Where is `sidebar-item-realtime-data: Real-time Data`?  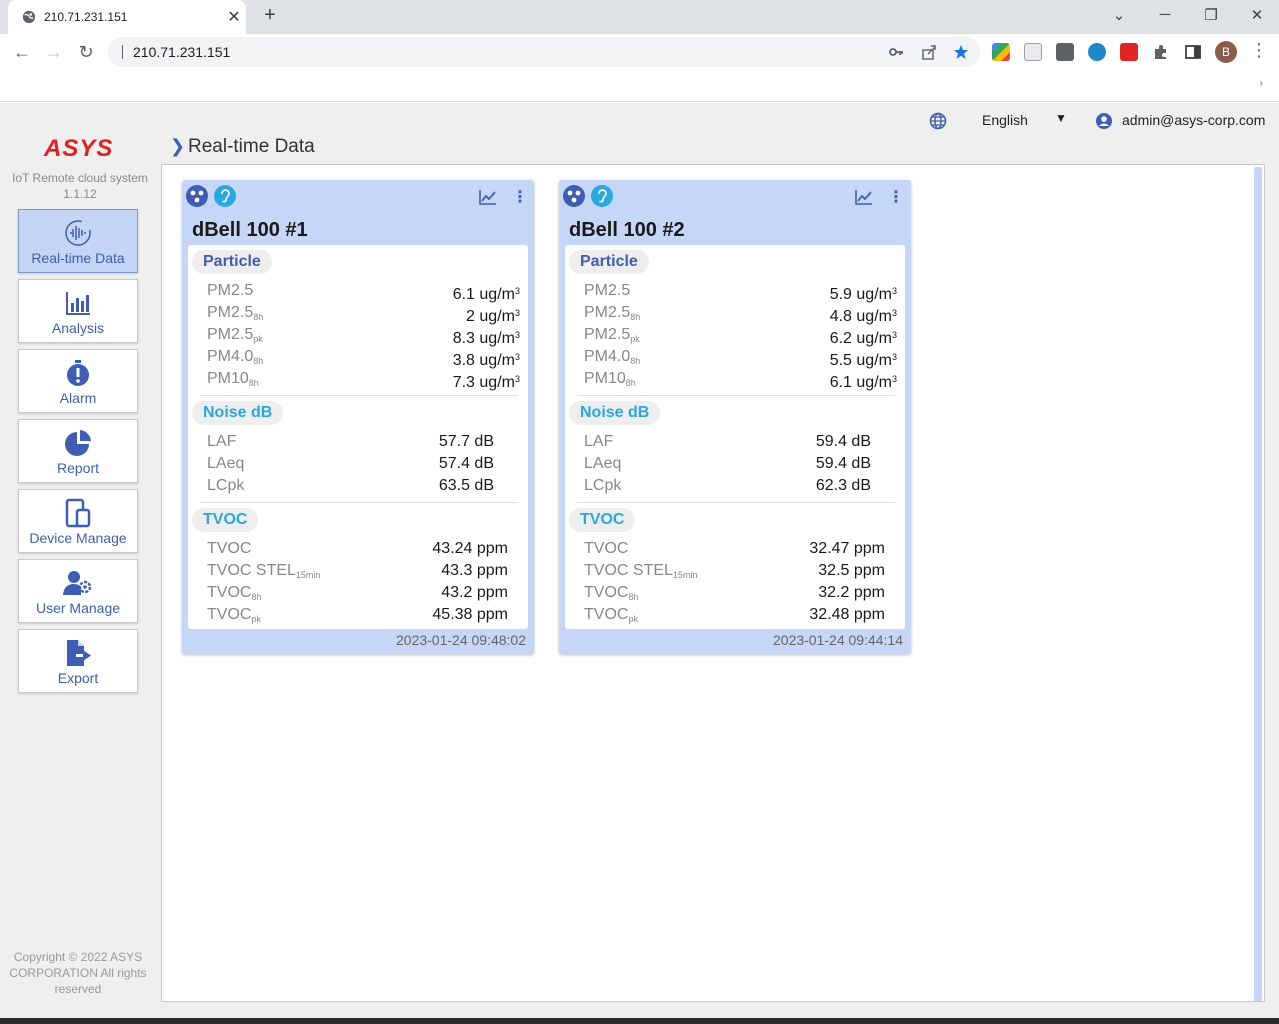 sidebar-item-realtime-data: Real-time Data is located at coordinates (78, 241).